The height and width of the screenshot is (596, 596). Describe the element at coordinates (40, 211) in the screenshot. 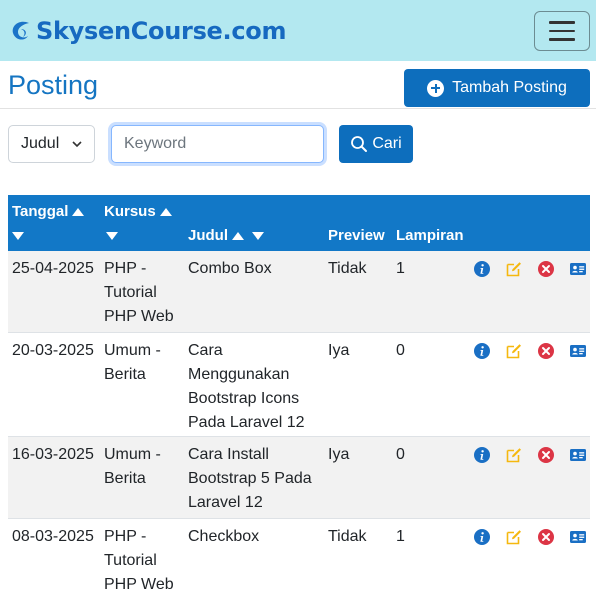

I see `column-label: Tanggal` at that location.